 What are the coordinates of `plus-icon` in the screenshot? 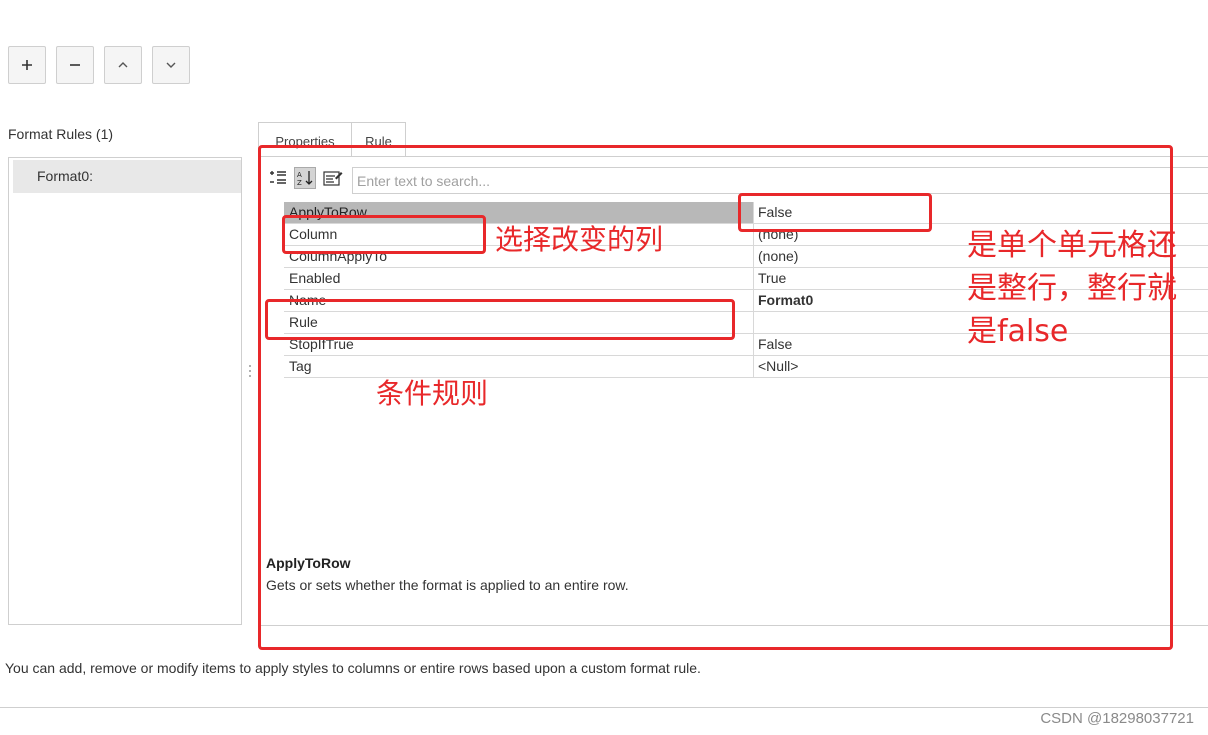 It's located at (27, 65).